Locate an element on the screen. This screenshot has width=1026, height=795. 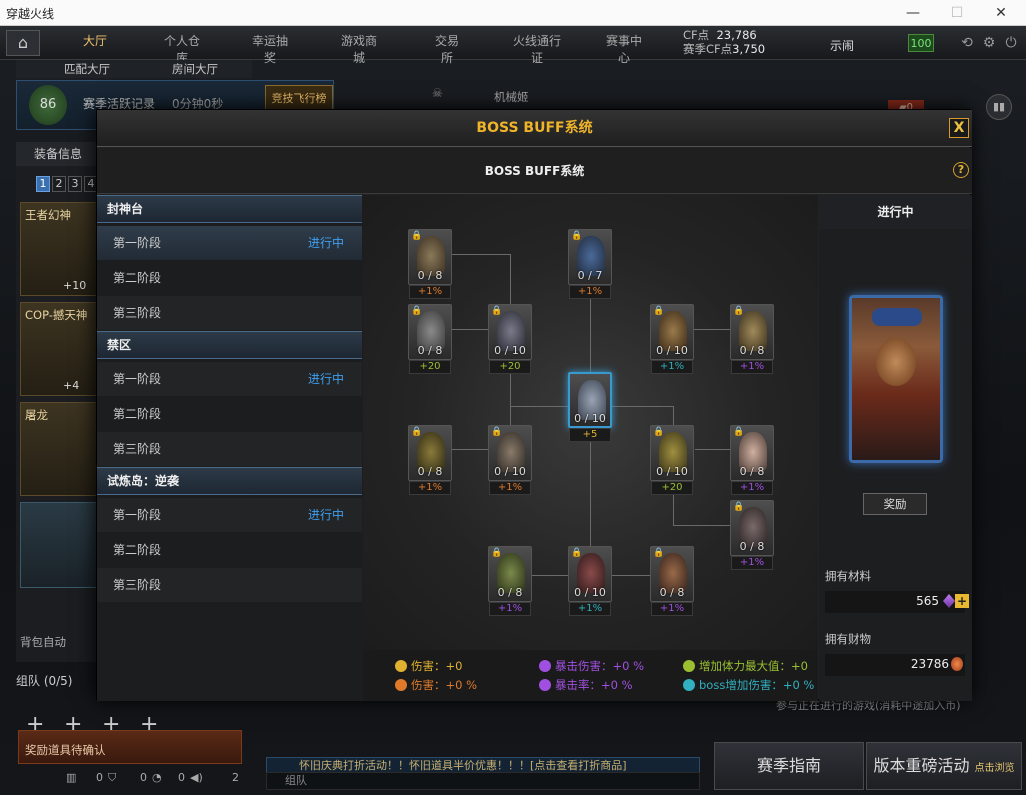
group-header: 禁区 is located at coordinates (229, 345).